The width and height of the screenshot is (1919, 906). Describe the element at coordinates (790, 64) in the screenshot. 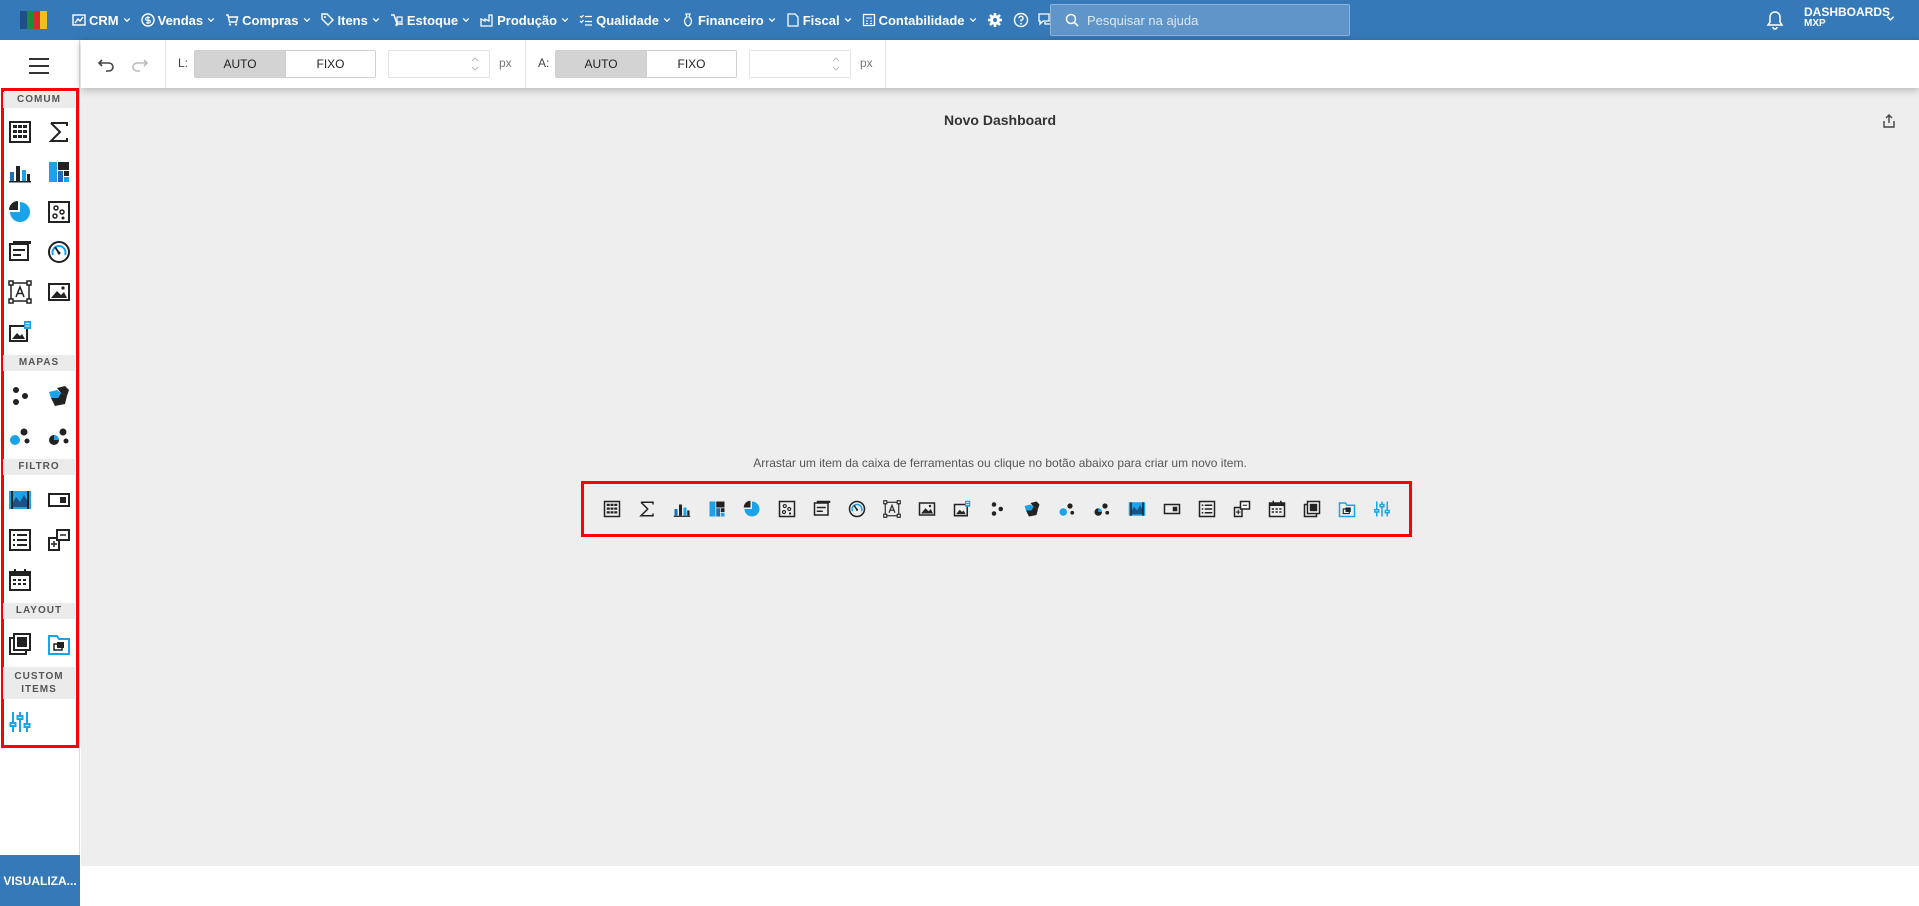

I see `height-value-field` at that location.